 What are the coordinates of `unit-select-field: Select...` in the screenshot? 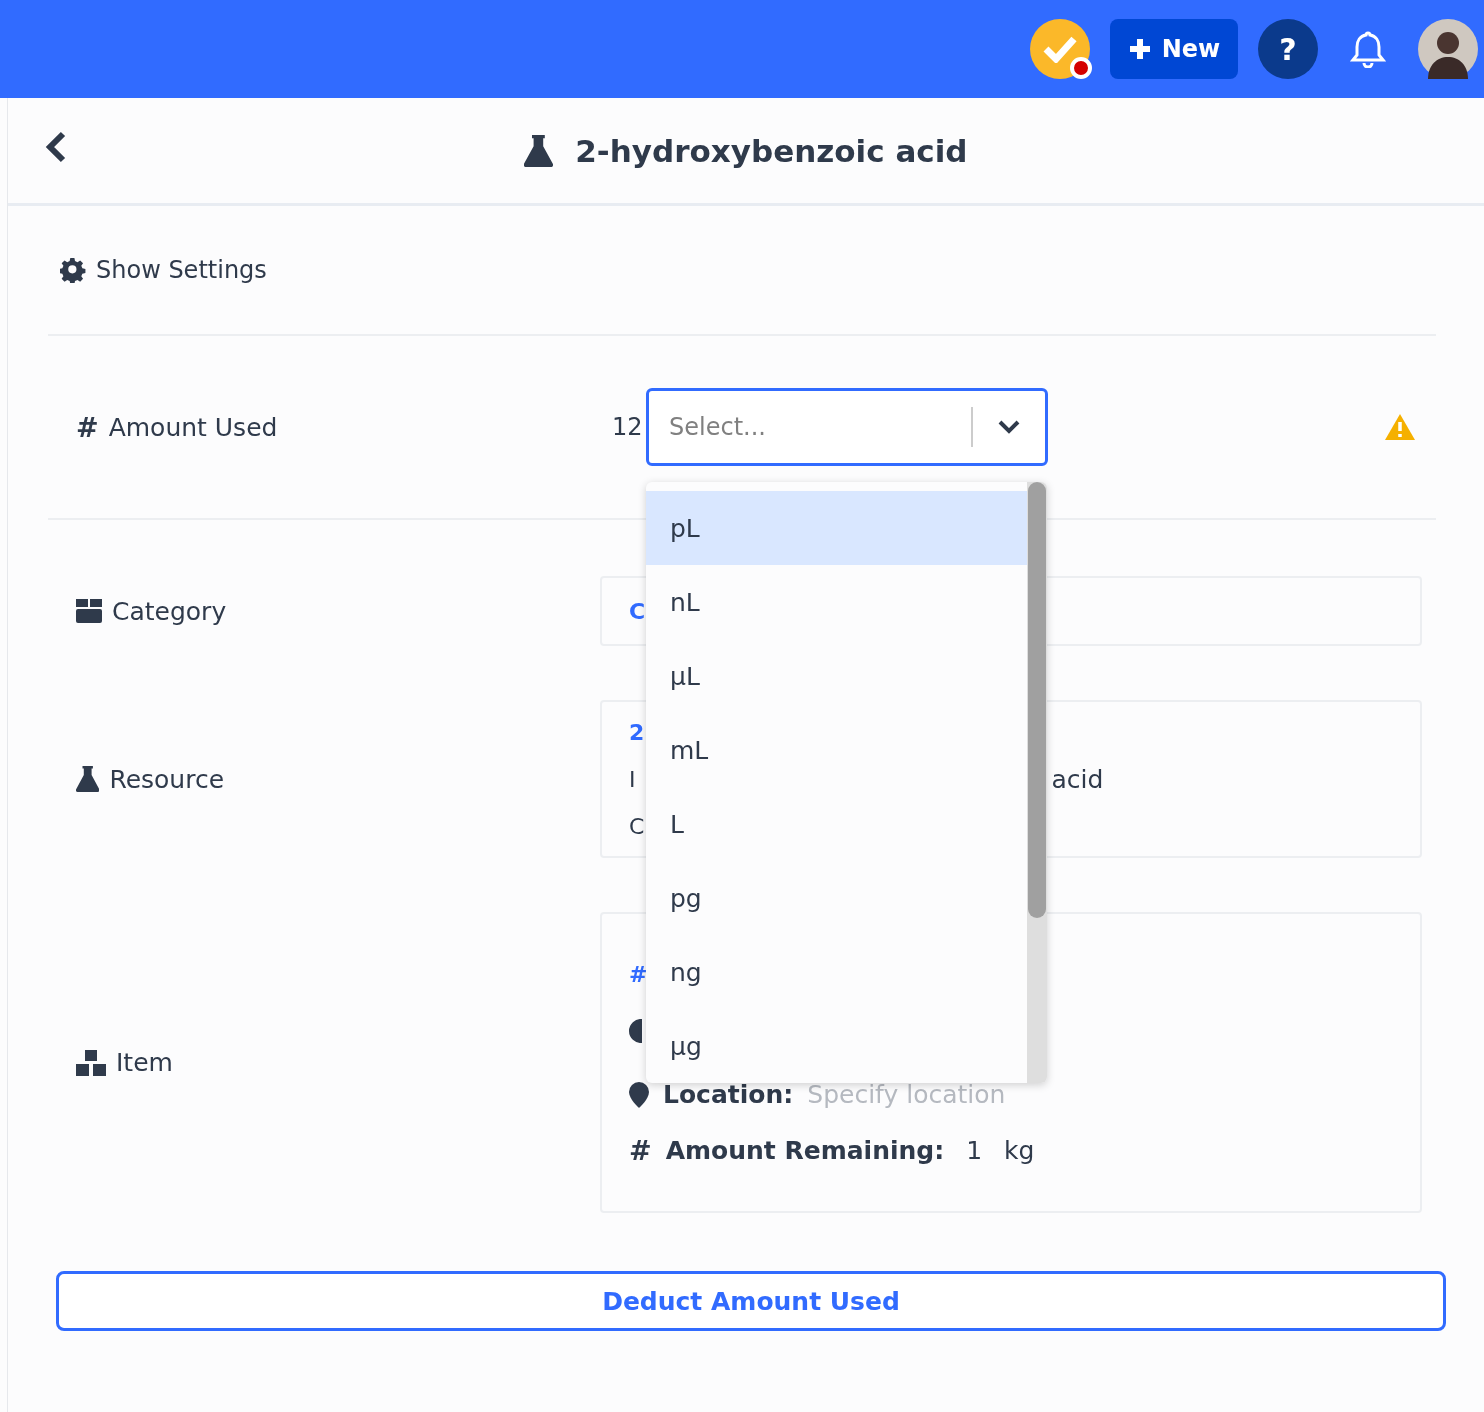 It's located at (847, 427).